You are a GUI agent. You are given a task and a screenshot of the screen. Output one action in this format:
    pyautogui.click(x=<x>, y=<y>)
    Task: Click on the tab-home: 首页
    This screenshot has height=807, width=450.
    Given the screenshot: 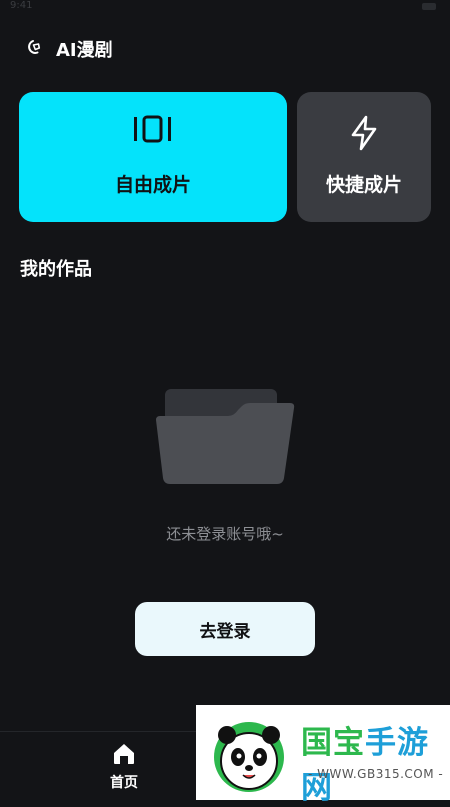 What is the action you would take?
    pyautogui.click(x=124, y=766)
    